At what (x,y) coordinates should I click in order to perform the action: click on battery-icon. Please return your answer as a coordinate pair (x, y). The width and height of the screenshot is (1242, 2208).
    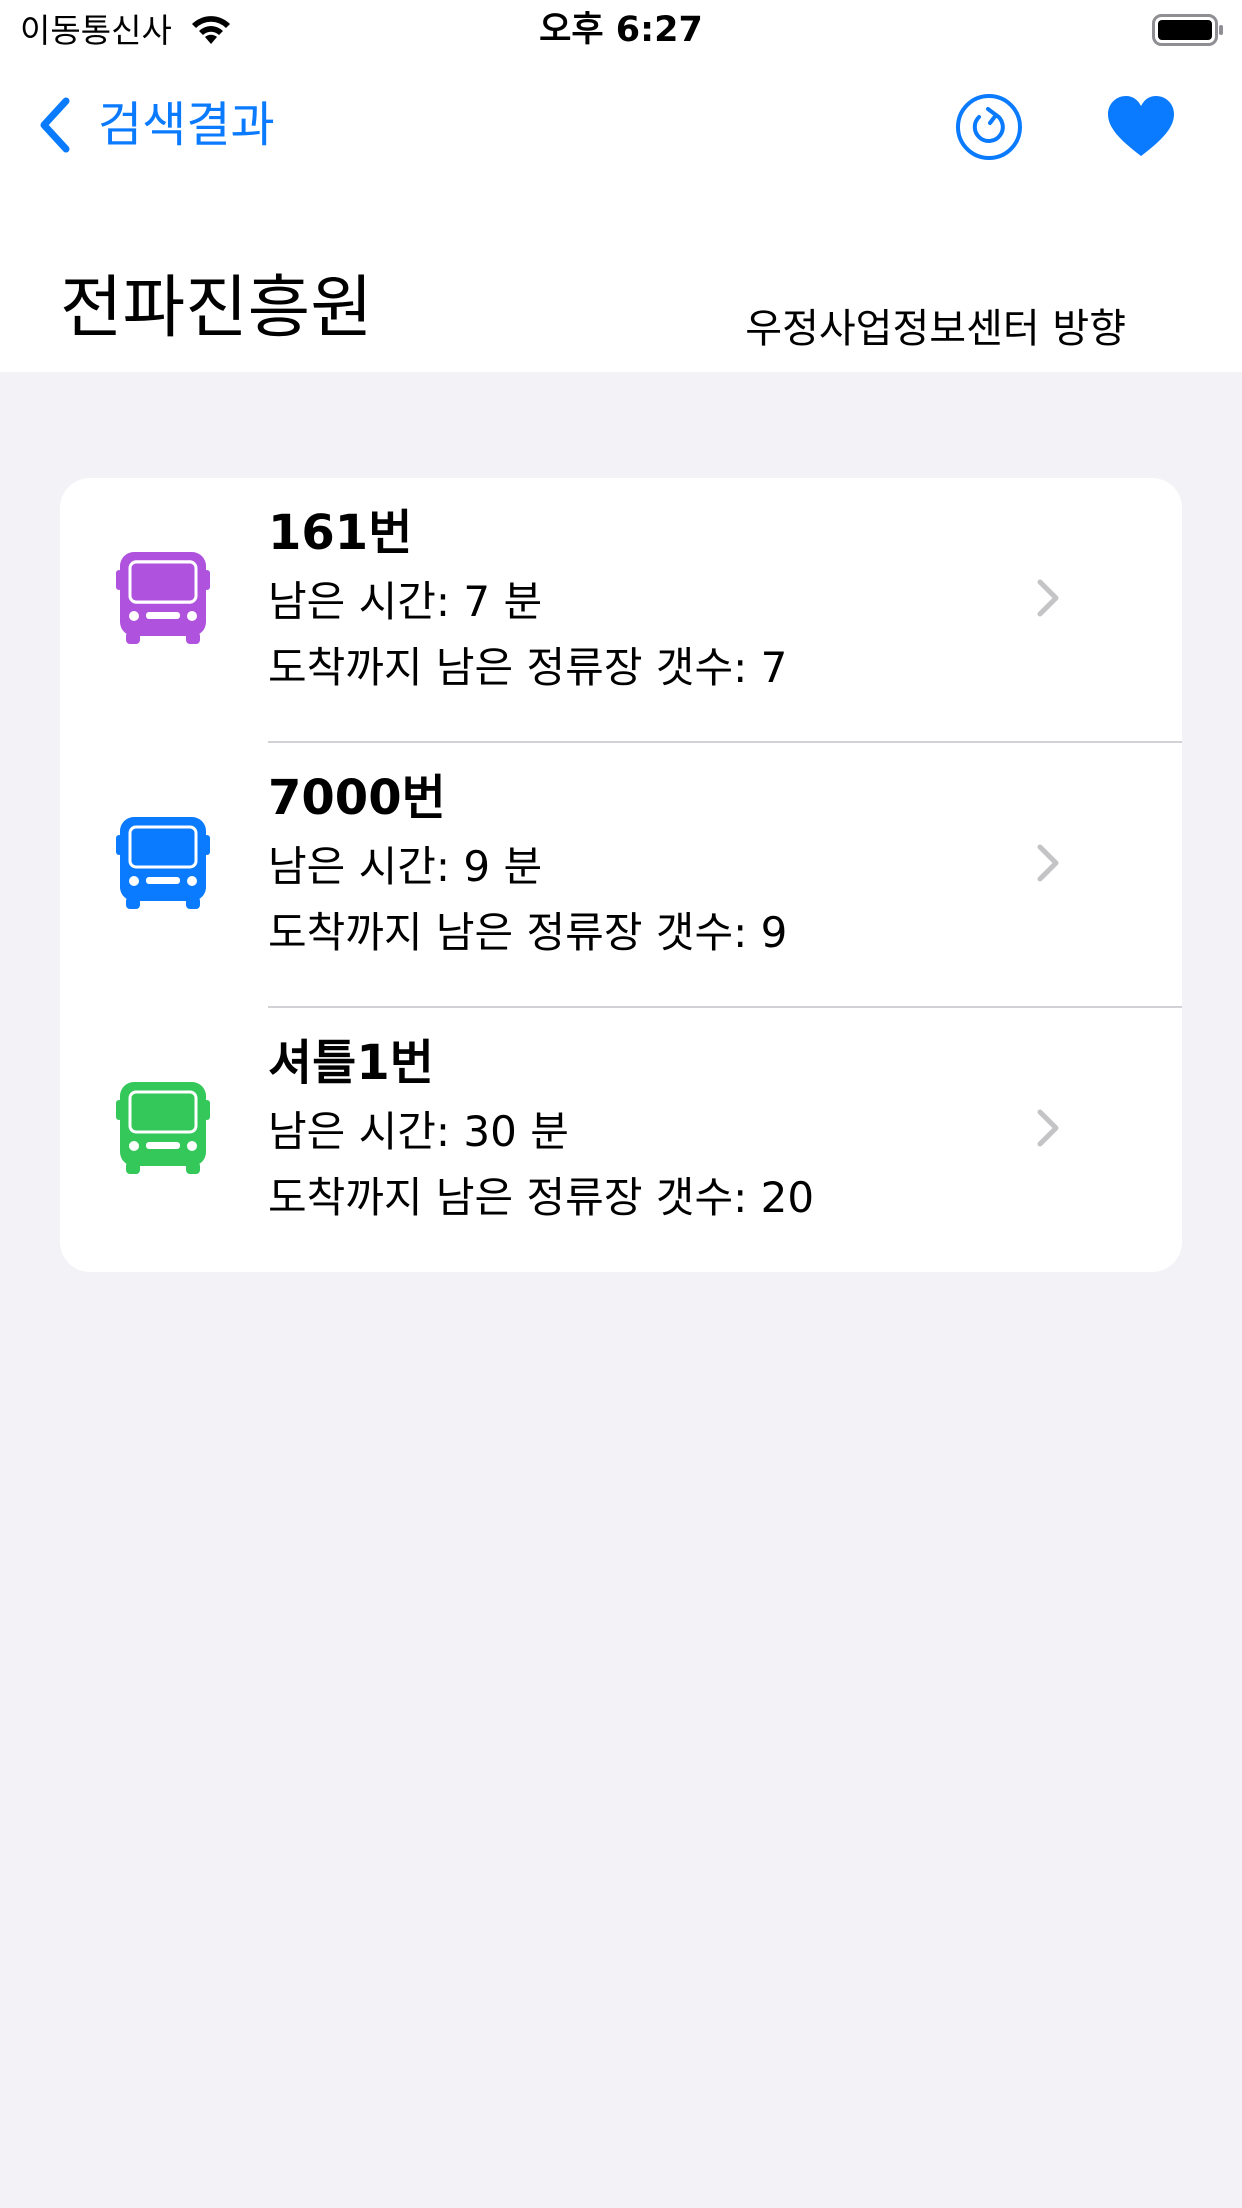
    Looking at the image, I should click on (1187, 30).